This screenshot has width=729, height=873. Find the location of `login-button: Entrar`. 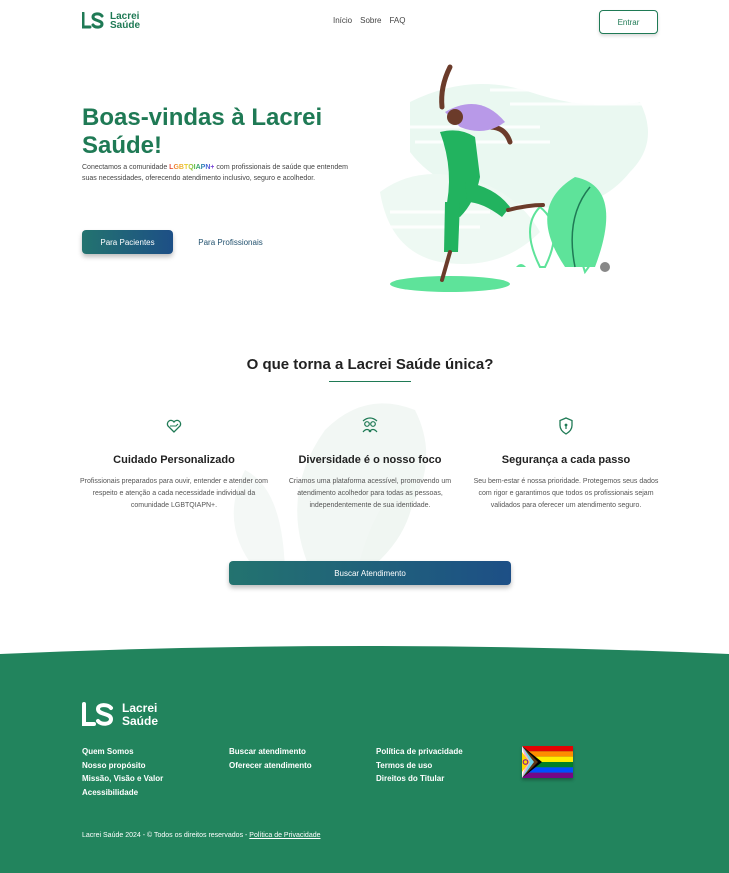

login-button: Entrar is located at coordinates (628, 22).